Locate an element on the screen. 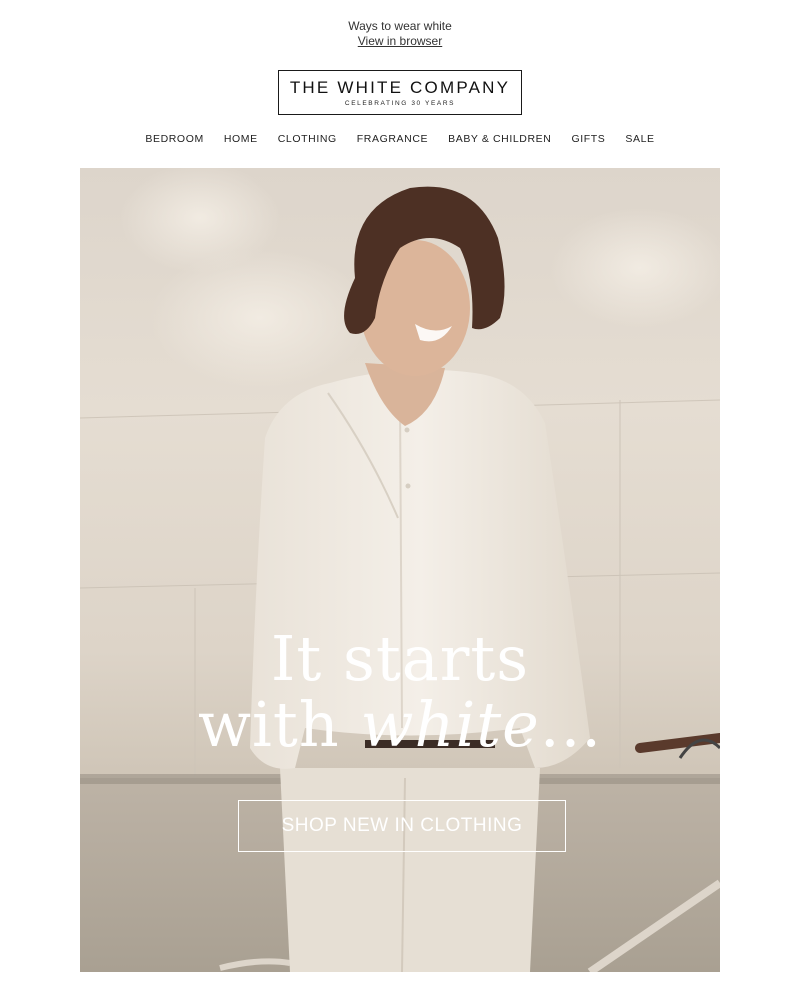 This screenshot has height=1000, width=800. shop-new-in-clothing-button: SHOP NEW IN CLOTHING is located at coordinates (402, 826).